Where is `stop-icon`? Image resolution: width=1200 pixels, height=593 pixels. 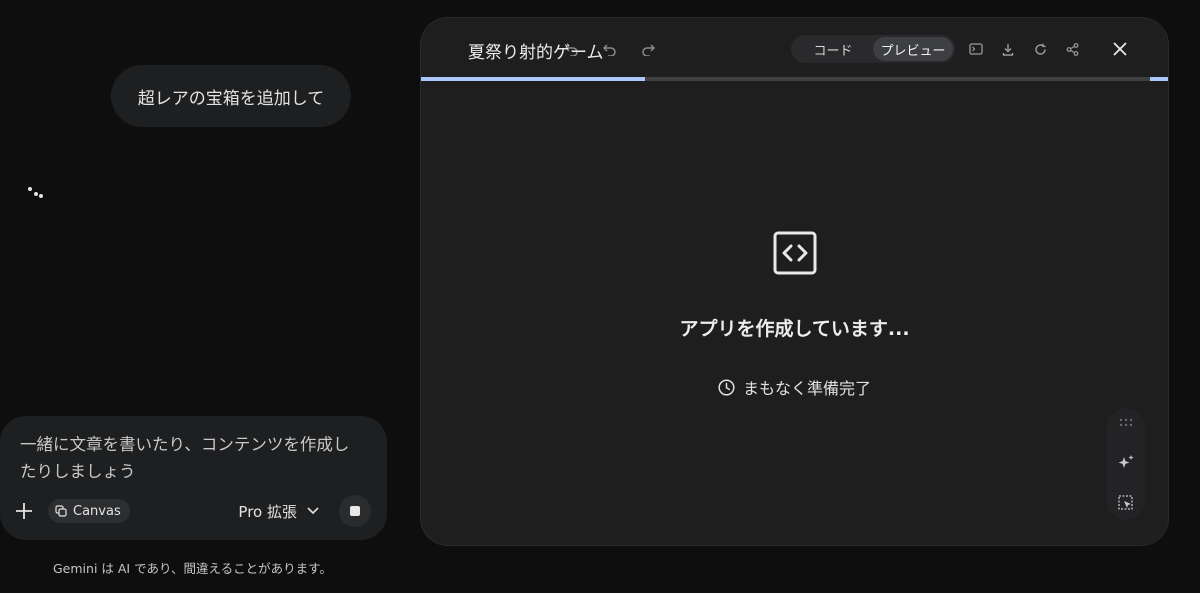 stop-icon is located at coordinates (355, 511).